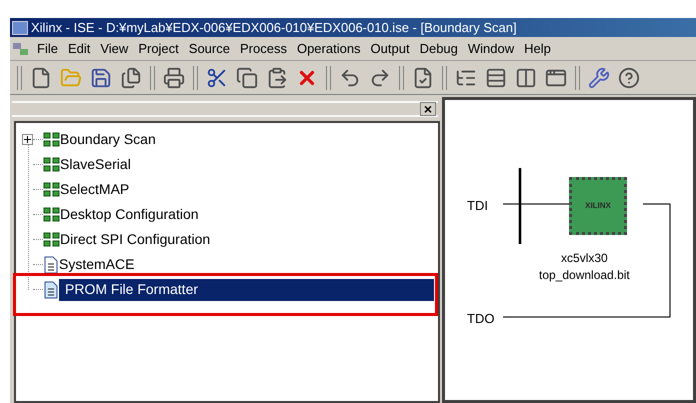 This screenshot has width=696, height=403. I want to click on undo-icon, so click(350, 77).